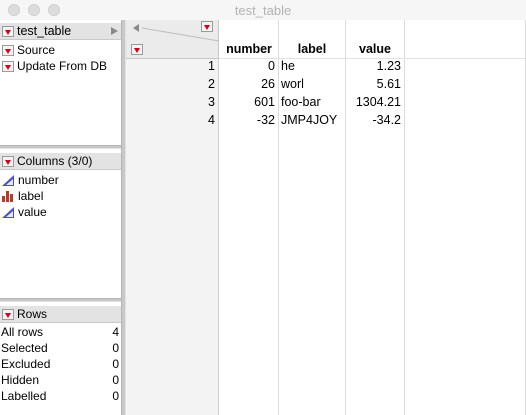 The width and height of the screenshot is (526, 415). Describe the element at coordinates (24, 348) in the screenshot. I see `stat-label: Selected` at that location.